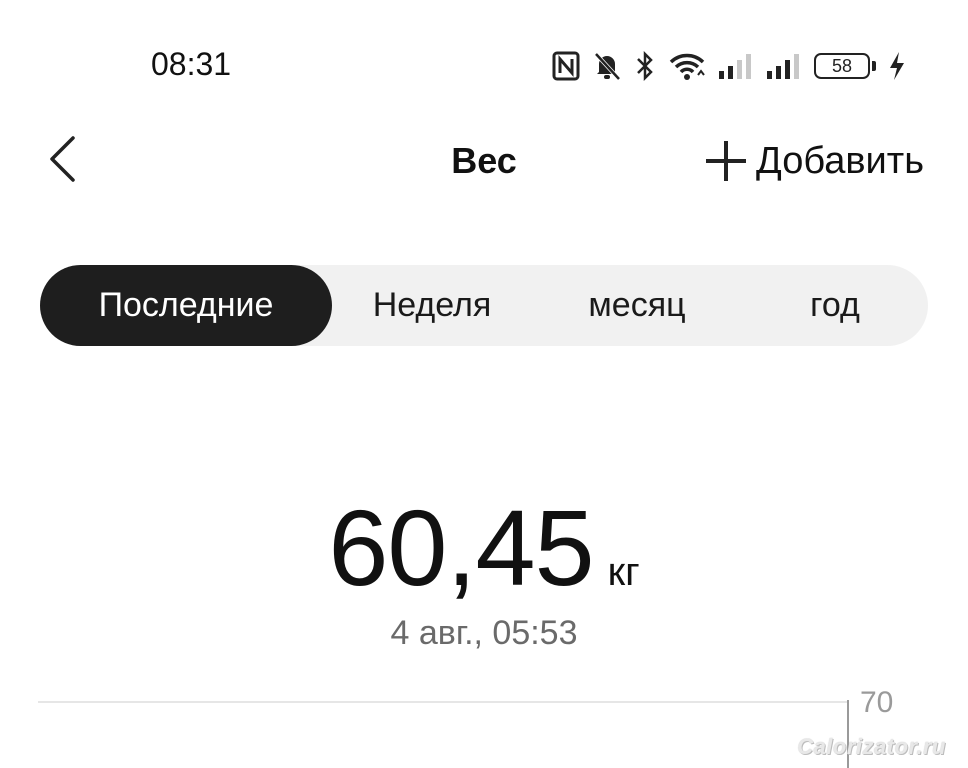 This screenshot has width=968, height=768. Describe the element at coordinates (637, 305) in the screenshot. I see `tab-month: месяц` at that location.